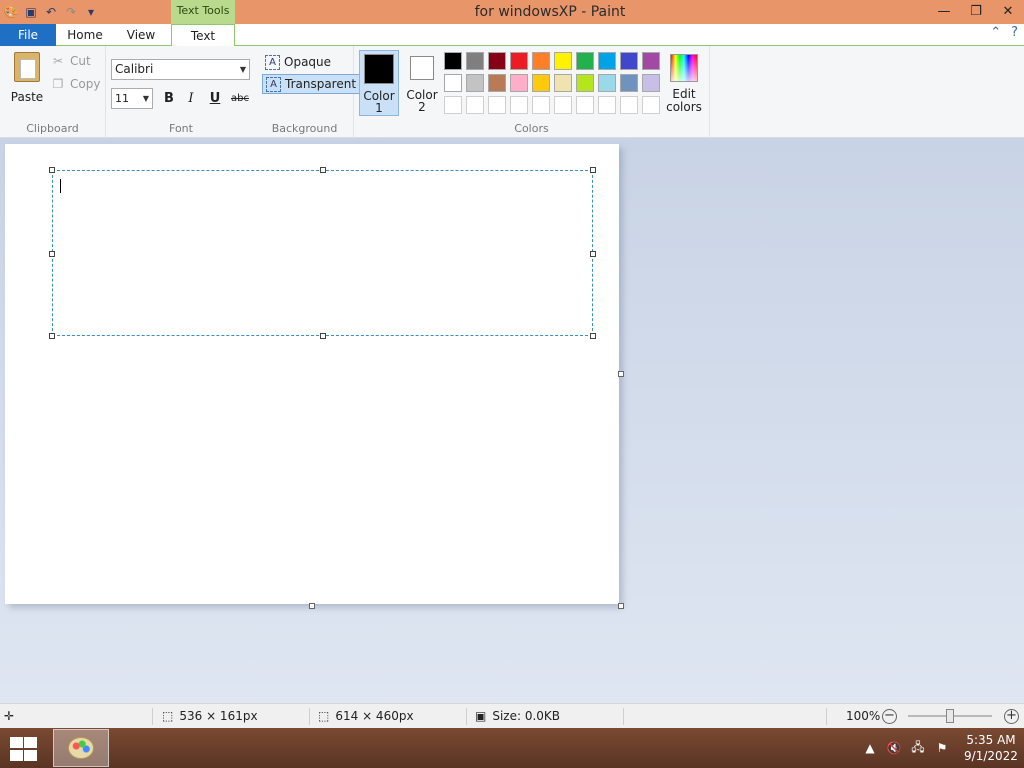 The width and height of the screenshot is (1024, 768). What do you see at coordinates (322, 253) in the screenshot?
I see `text-input-box` at bounding box center [322, 253].